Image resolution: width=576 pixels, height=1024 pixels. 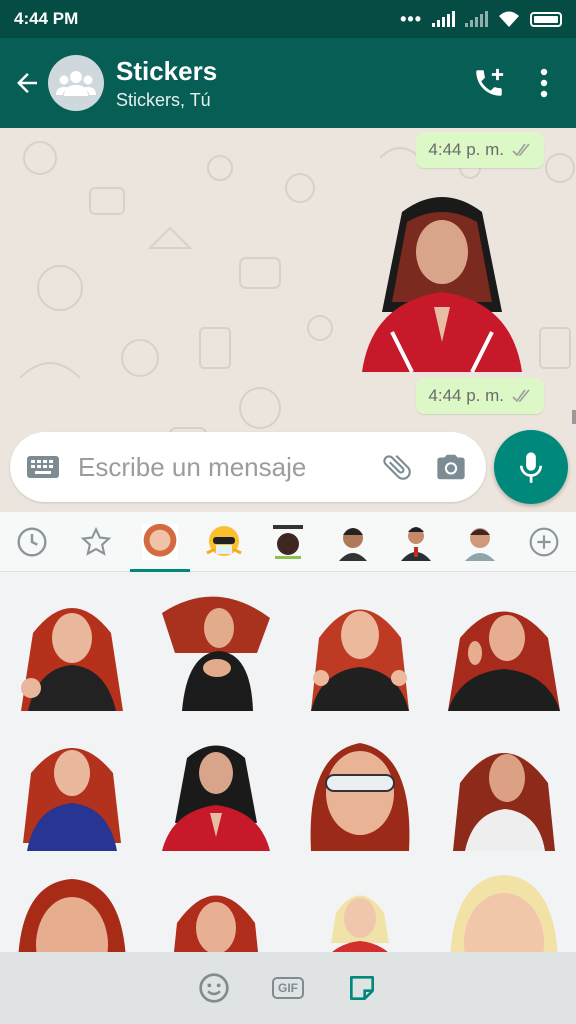 I want to click on emoji-icon, so click(x=214, y=988).